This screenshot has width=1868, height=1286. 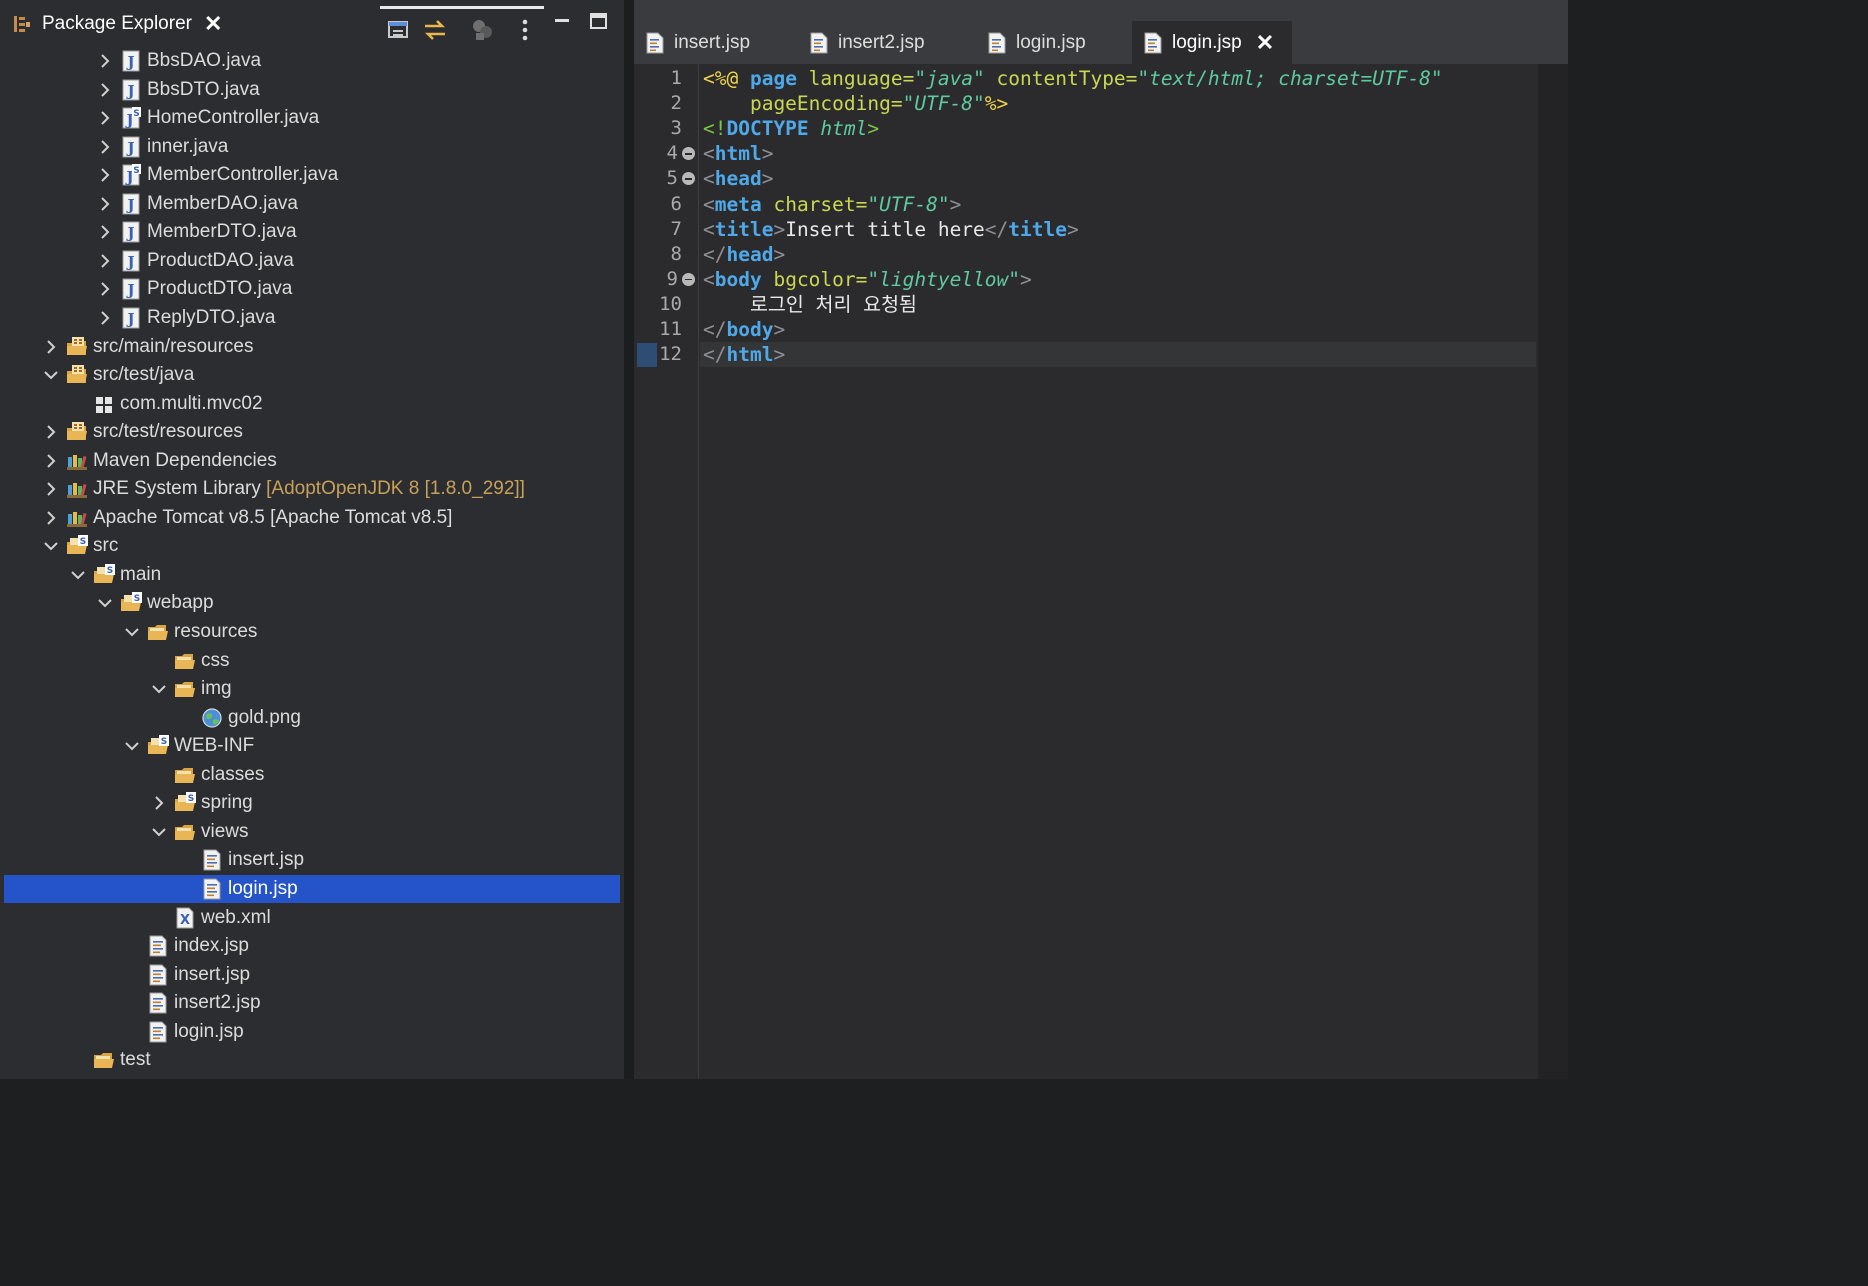 What do you see at coordinates (599, 21) in the screenshot?
I see `maximize-icon` at bounding box center [599, 21].